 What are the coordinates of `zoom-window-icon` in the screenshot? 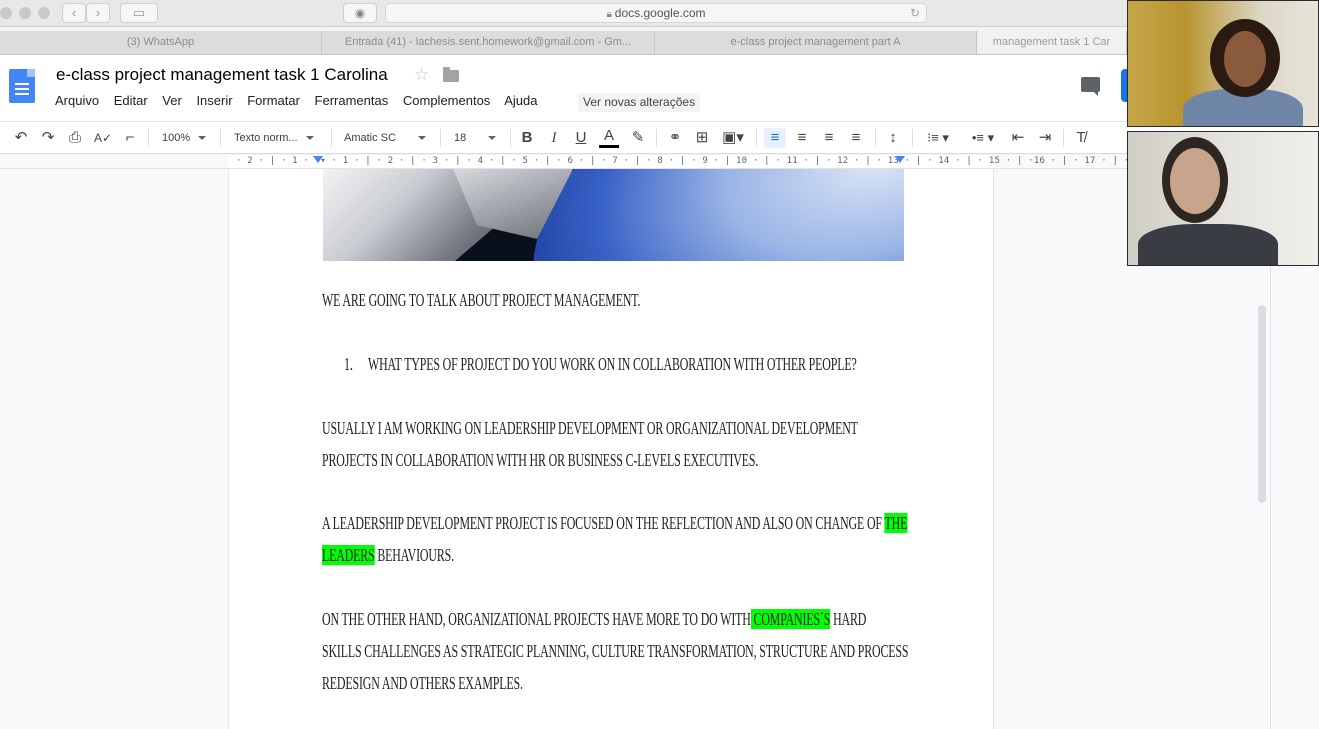 It's located at (44, 13).